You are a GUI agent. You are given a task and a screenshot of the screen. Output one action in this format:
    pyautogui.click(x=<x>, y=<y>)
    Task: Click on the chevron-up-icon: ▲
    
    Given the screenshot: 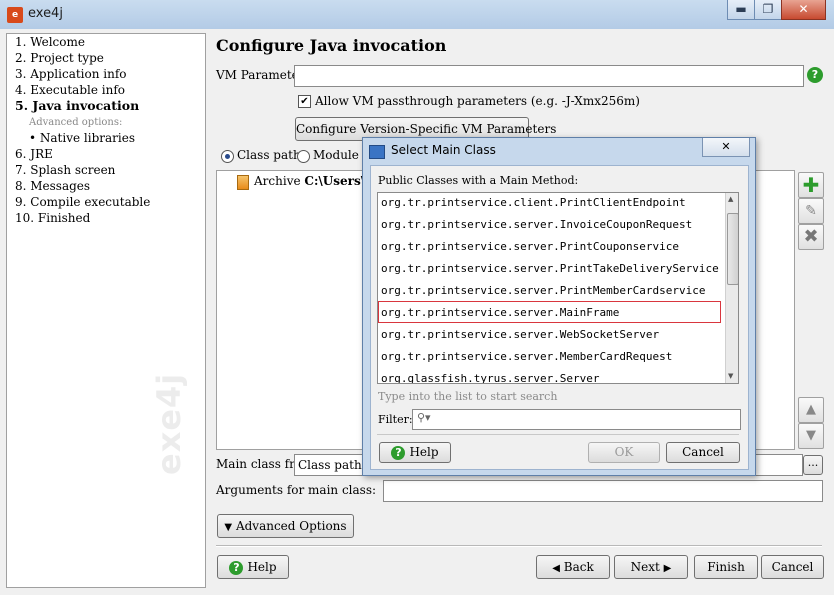 What is the action you would take?
    pyautogui.click(x=811, y=409)
    